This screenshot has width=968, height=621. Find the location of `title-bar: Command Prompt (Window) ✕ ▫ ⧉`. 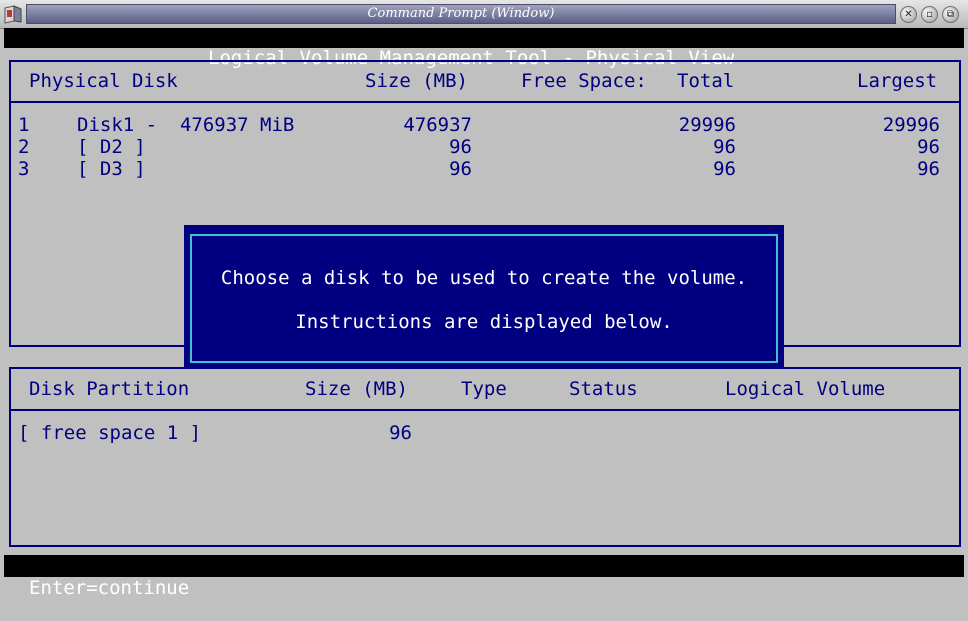

title-bar: Command Prompt (Window) ✕ ▫ ⧉ is located at coordinates (484, 14).